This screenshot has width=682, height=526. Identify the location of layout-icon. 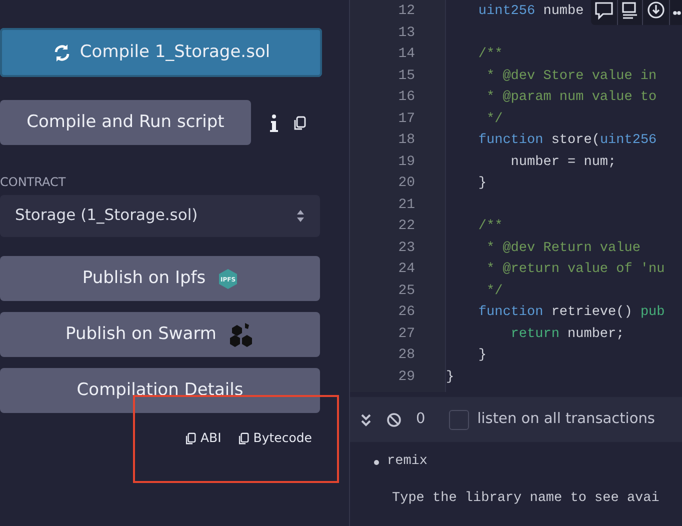
(630, 10).